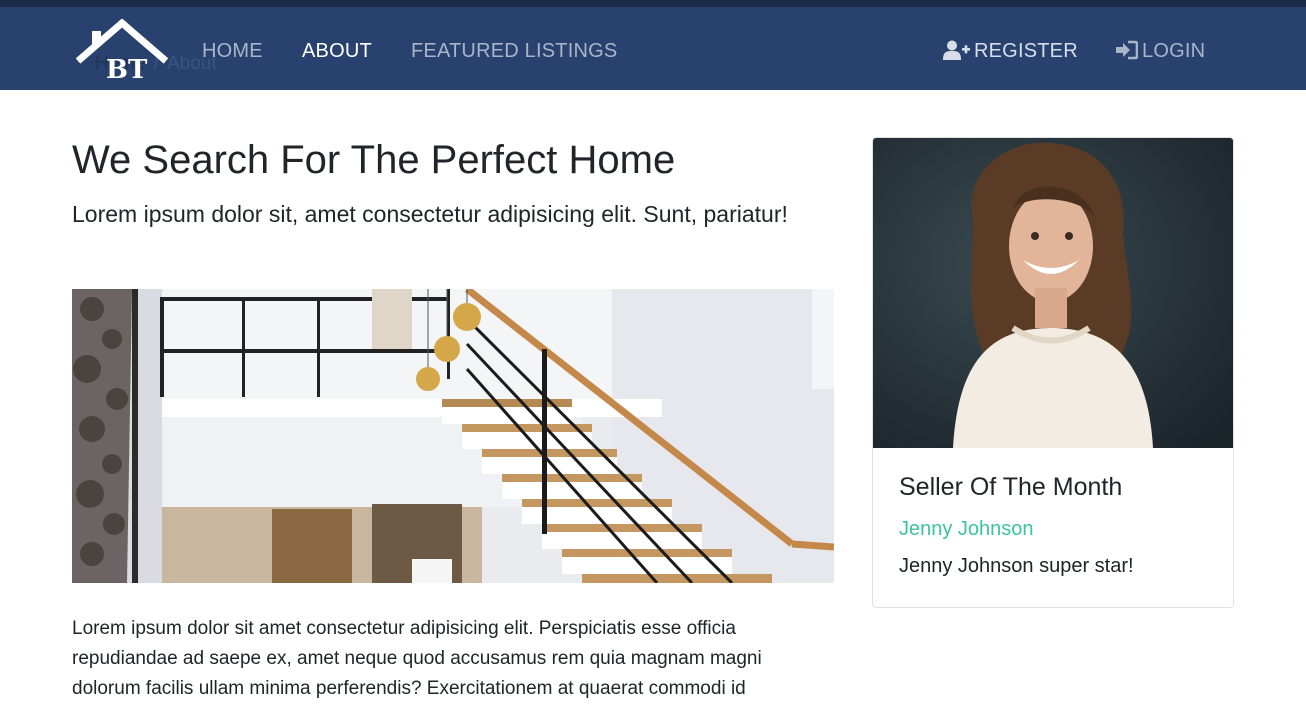  What do you see at coordinates (514, 51) in the screenshot?
I see `nav-featured-listings: FEATURED LISTINGS` at bounding box center [514, 51].